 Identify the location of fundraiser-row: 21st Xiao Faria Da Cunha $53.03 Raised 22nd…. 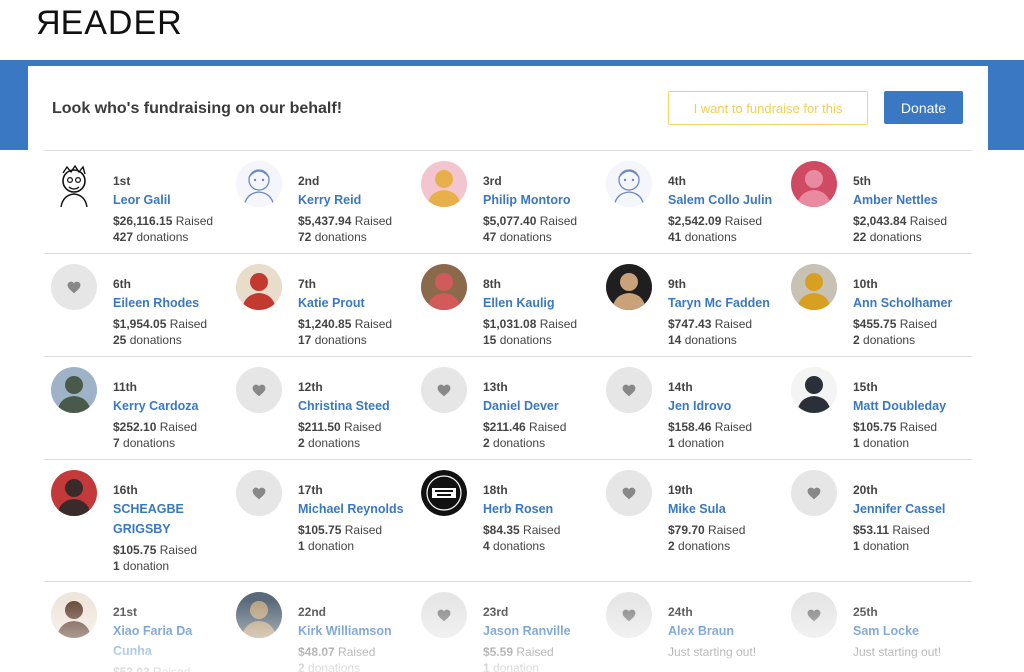
(508, 626).